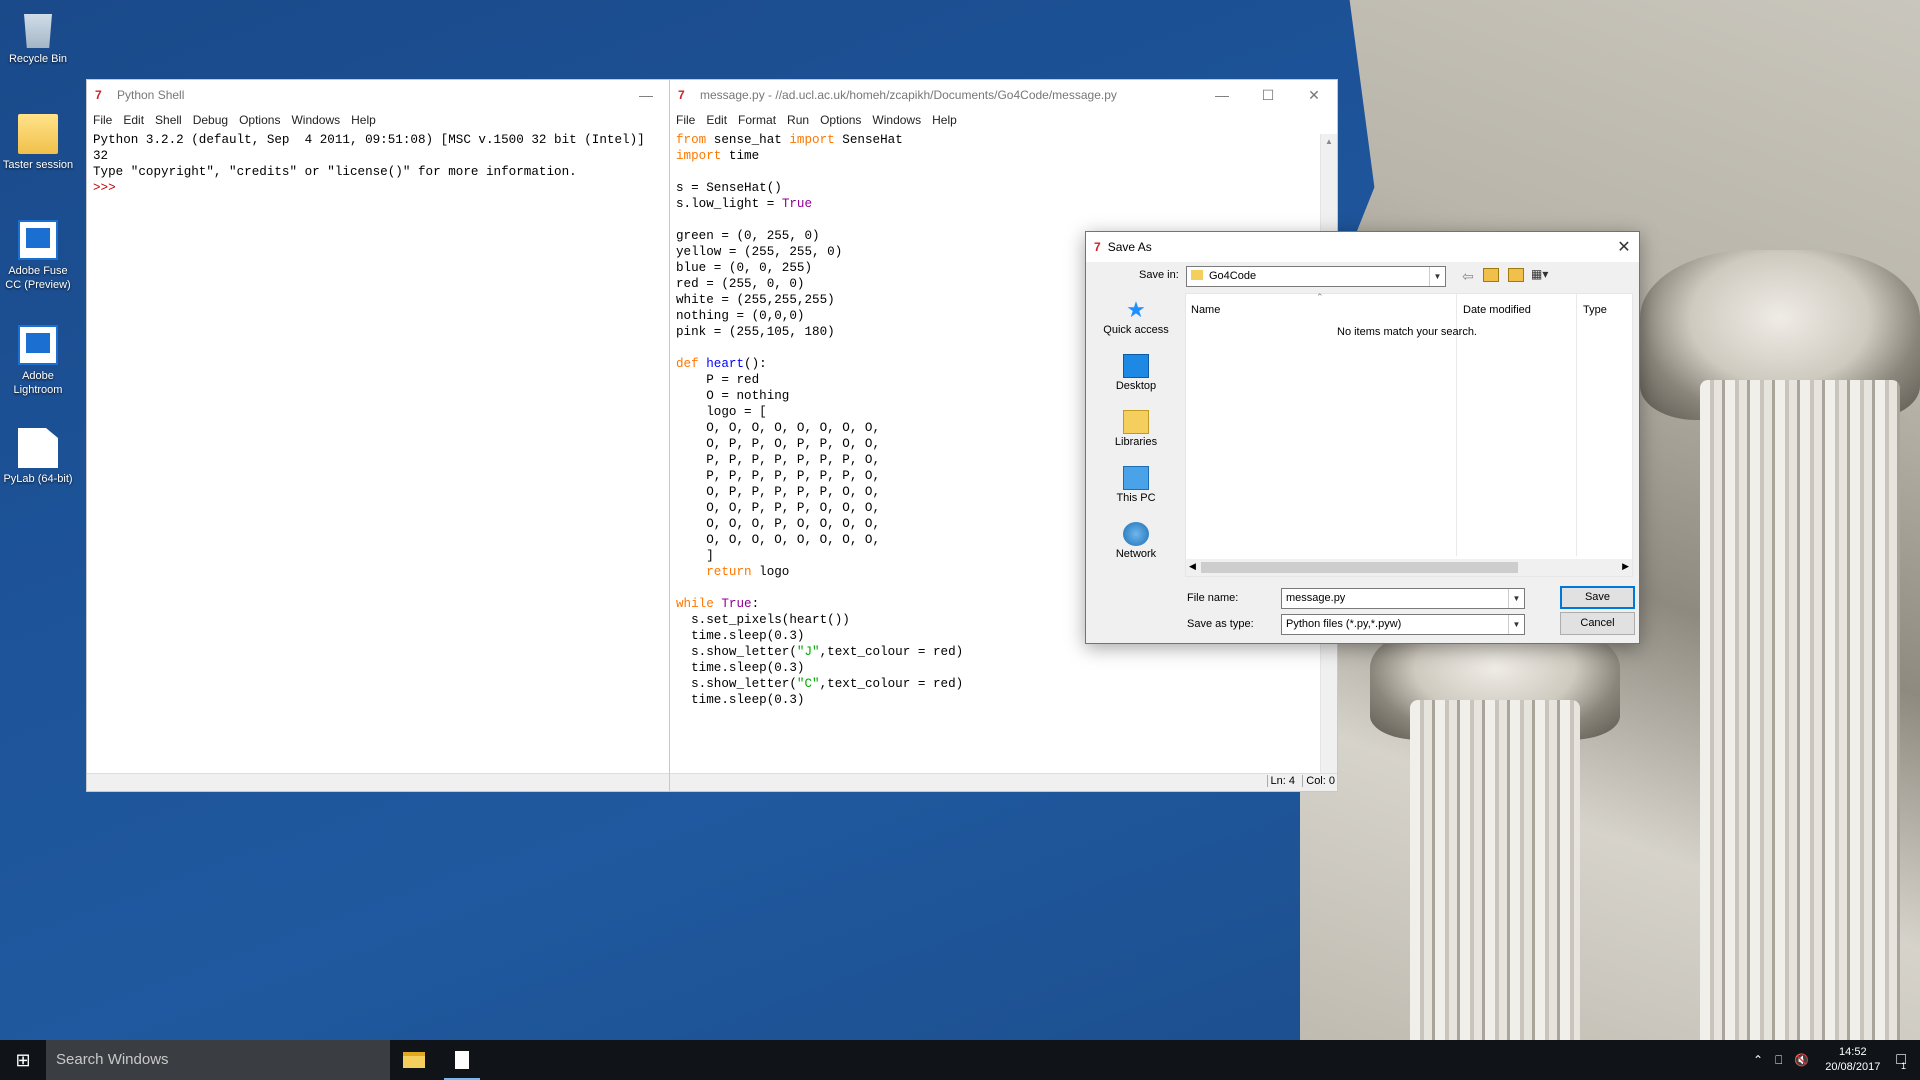  I want to click on idle-logo-icon: 7, so click(681, 95).